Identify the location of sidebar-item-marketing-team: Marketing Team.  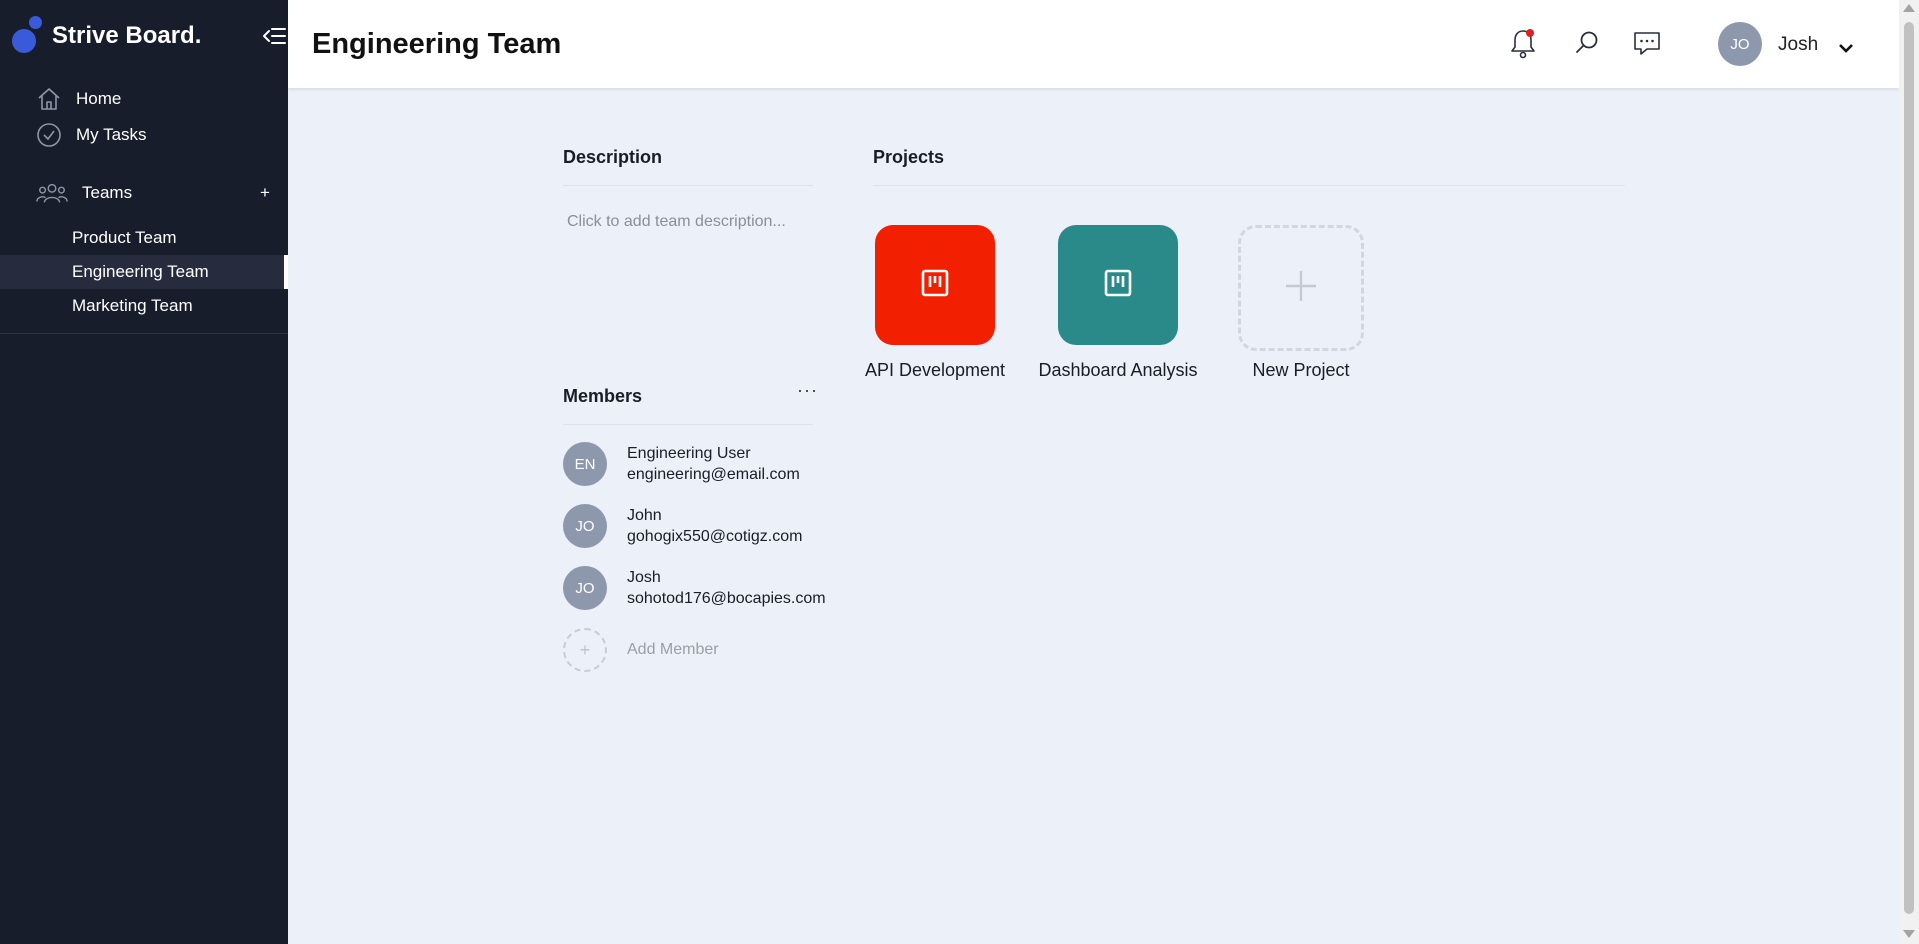
(144, 306).